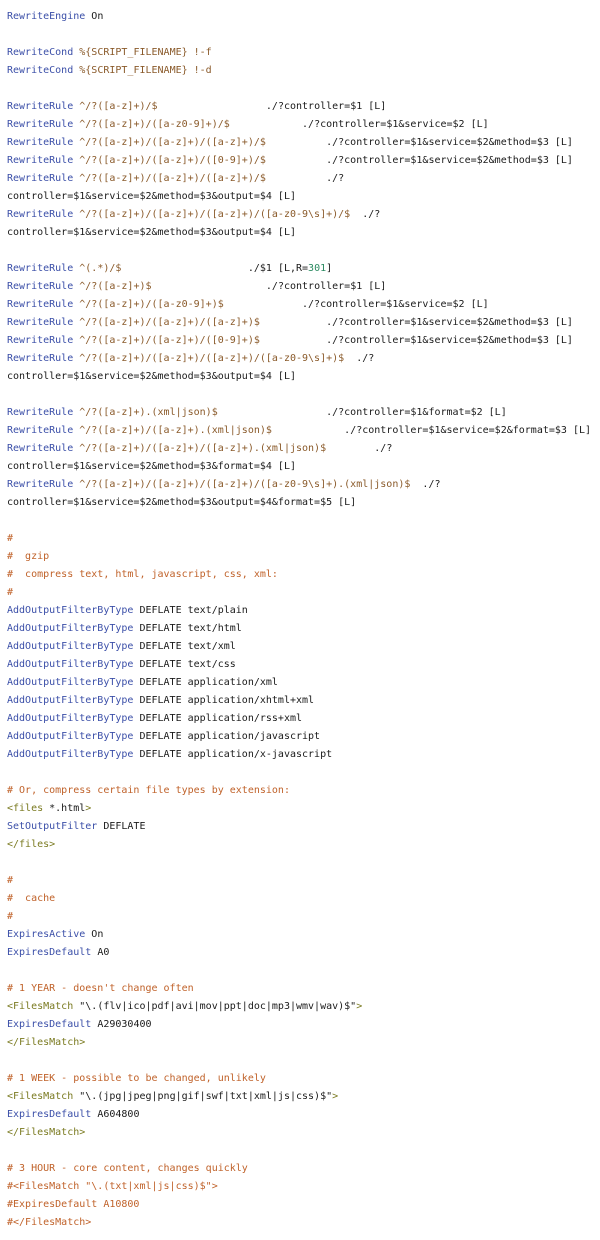  What do you see at coordinates (64, 808) in the screenshot?
I see `text-token: *.html` at bounding box center [64, 808].